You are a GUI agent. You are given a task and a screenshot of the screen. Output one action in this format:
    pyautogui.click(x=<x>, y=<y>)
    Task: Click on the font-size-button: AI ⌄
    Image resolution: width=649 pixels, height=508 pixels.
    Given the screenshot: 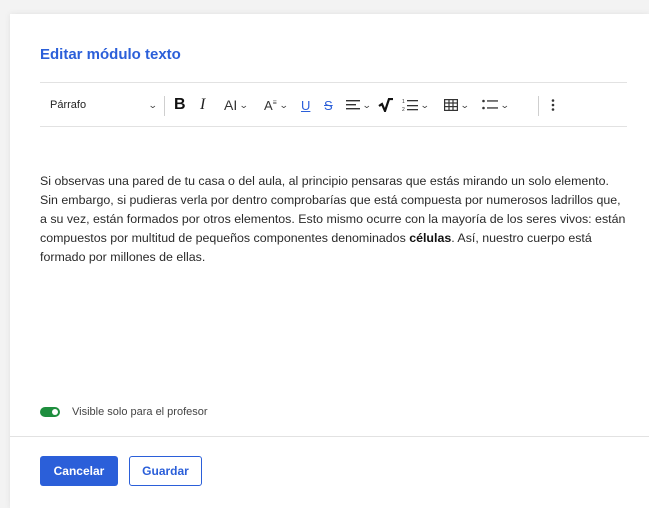 What is the action you would take?
    pyautogui.click(x=236, y=105)
    